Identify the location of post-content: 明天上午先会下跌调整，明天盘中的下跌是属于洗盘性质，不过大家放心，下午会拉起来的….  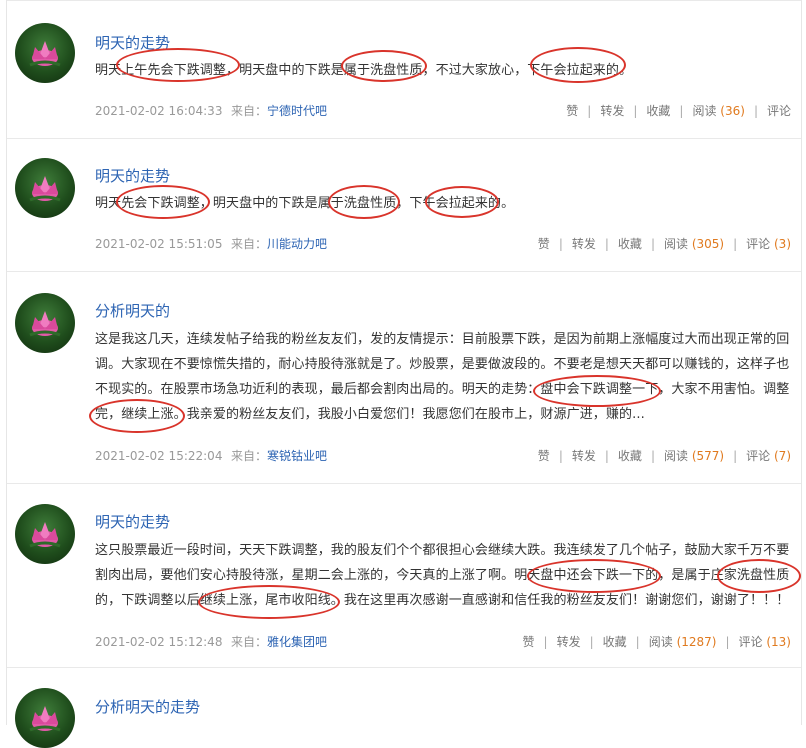
(364, 70).